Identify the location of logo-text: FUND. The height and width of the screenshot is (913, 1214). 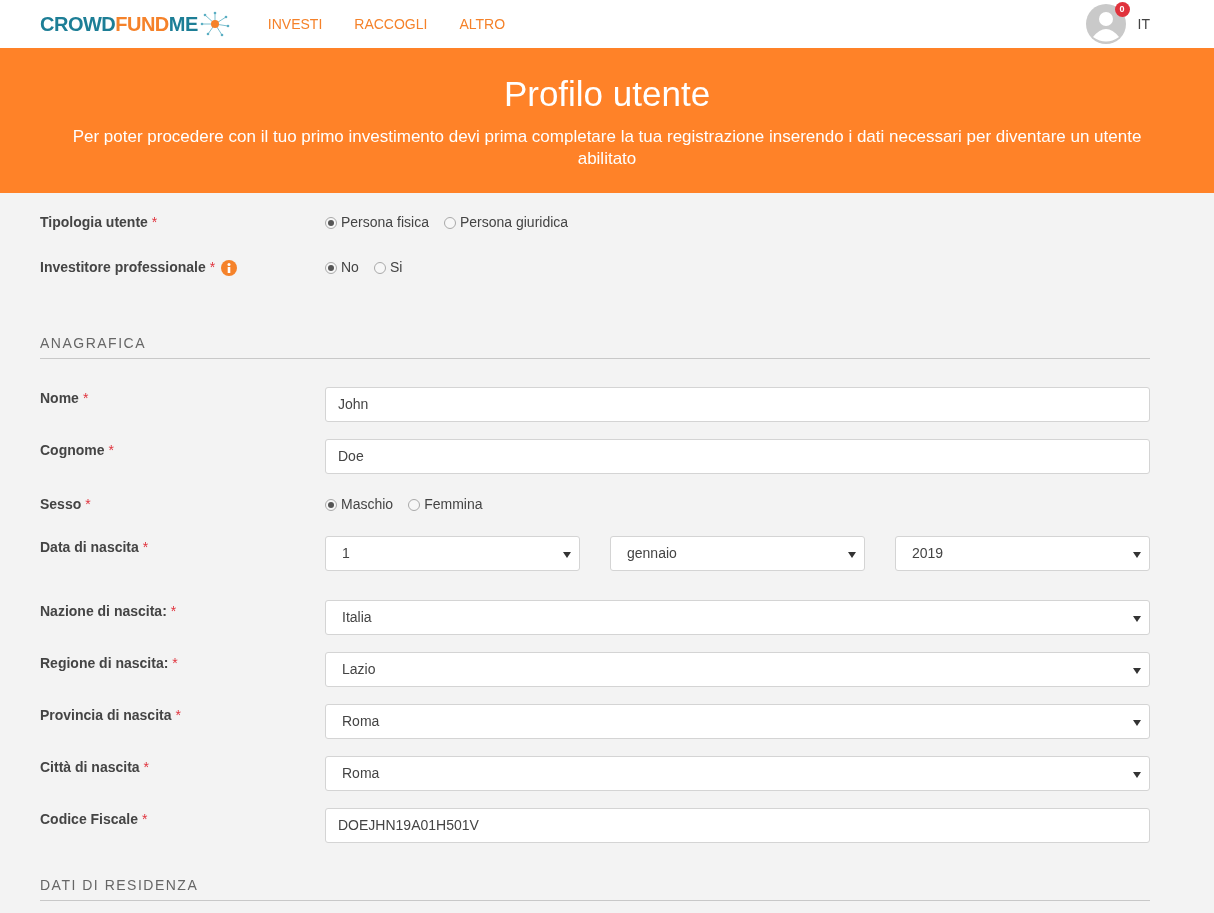
(142, 24).